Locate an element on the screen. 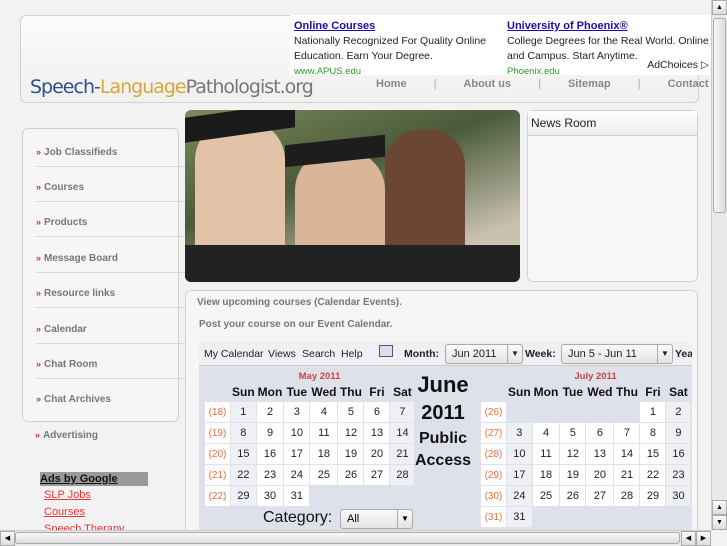 This screenshot has height=546, width=727. menu-my-calendar: My Calendar is located at coordinates (234, 354).